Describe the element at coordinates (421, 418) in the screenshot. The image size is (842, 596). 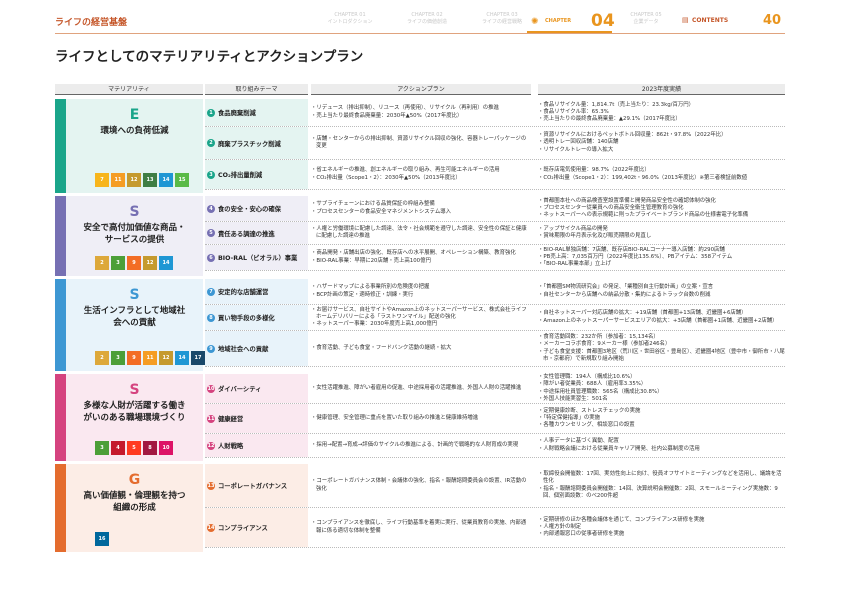
I see `action-plan-cell: 健康管理、安全管理に重点を置いた取り組みの推進と健康維持増進` at that location.